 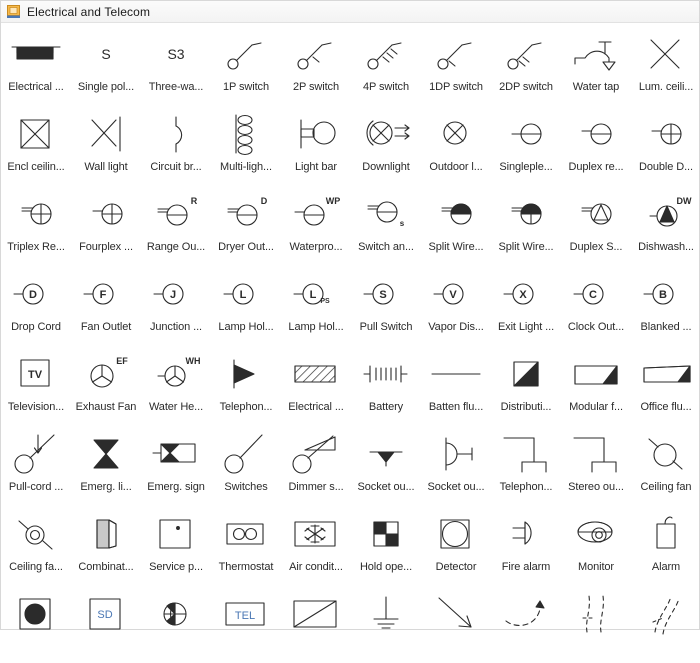 I want to click on dimmer-switch-icon, so click(x=316, y=454).